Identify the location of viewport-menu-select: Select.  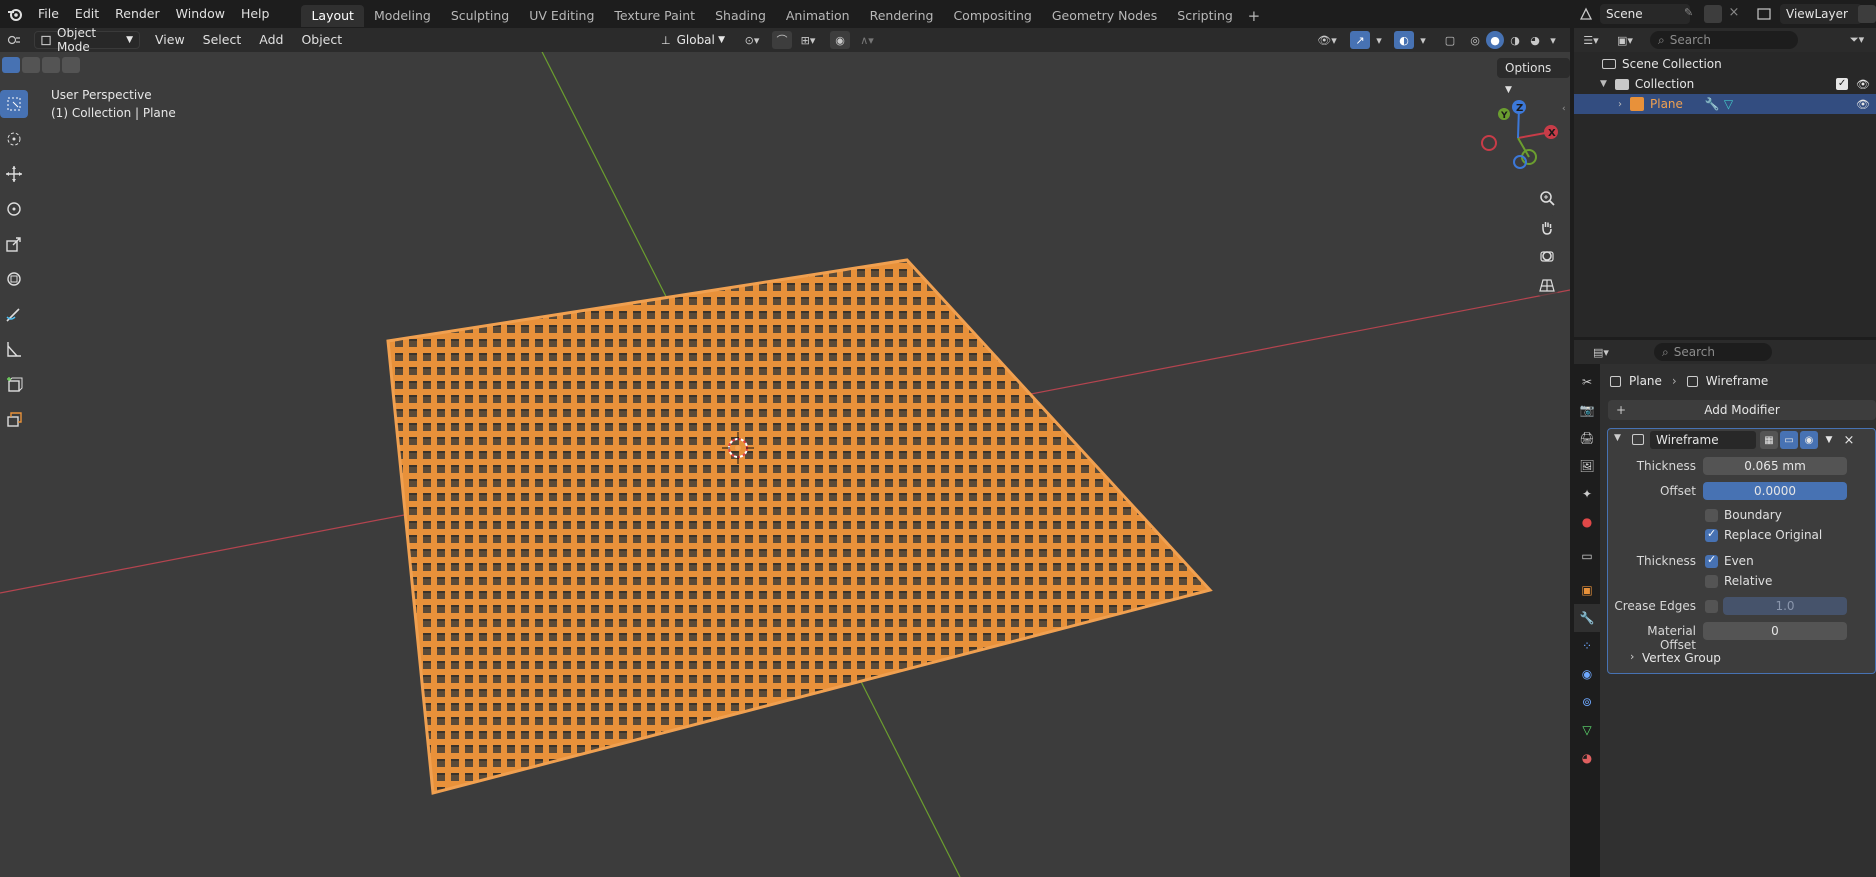
(222, 40).